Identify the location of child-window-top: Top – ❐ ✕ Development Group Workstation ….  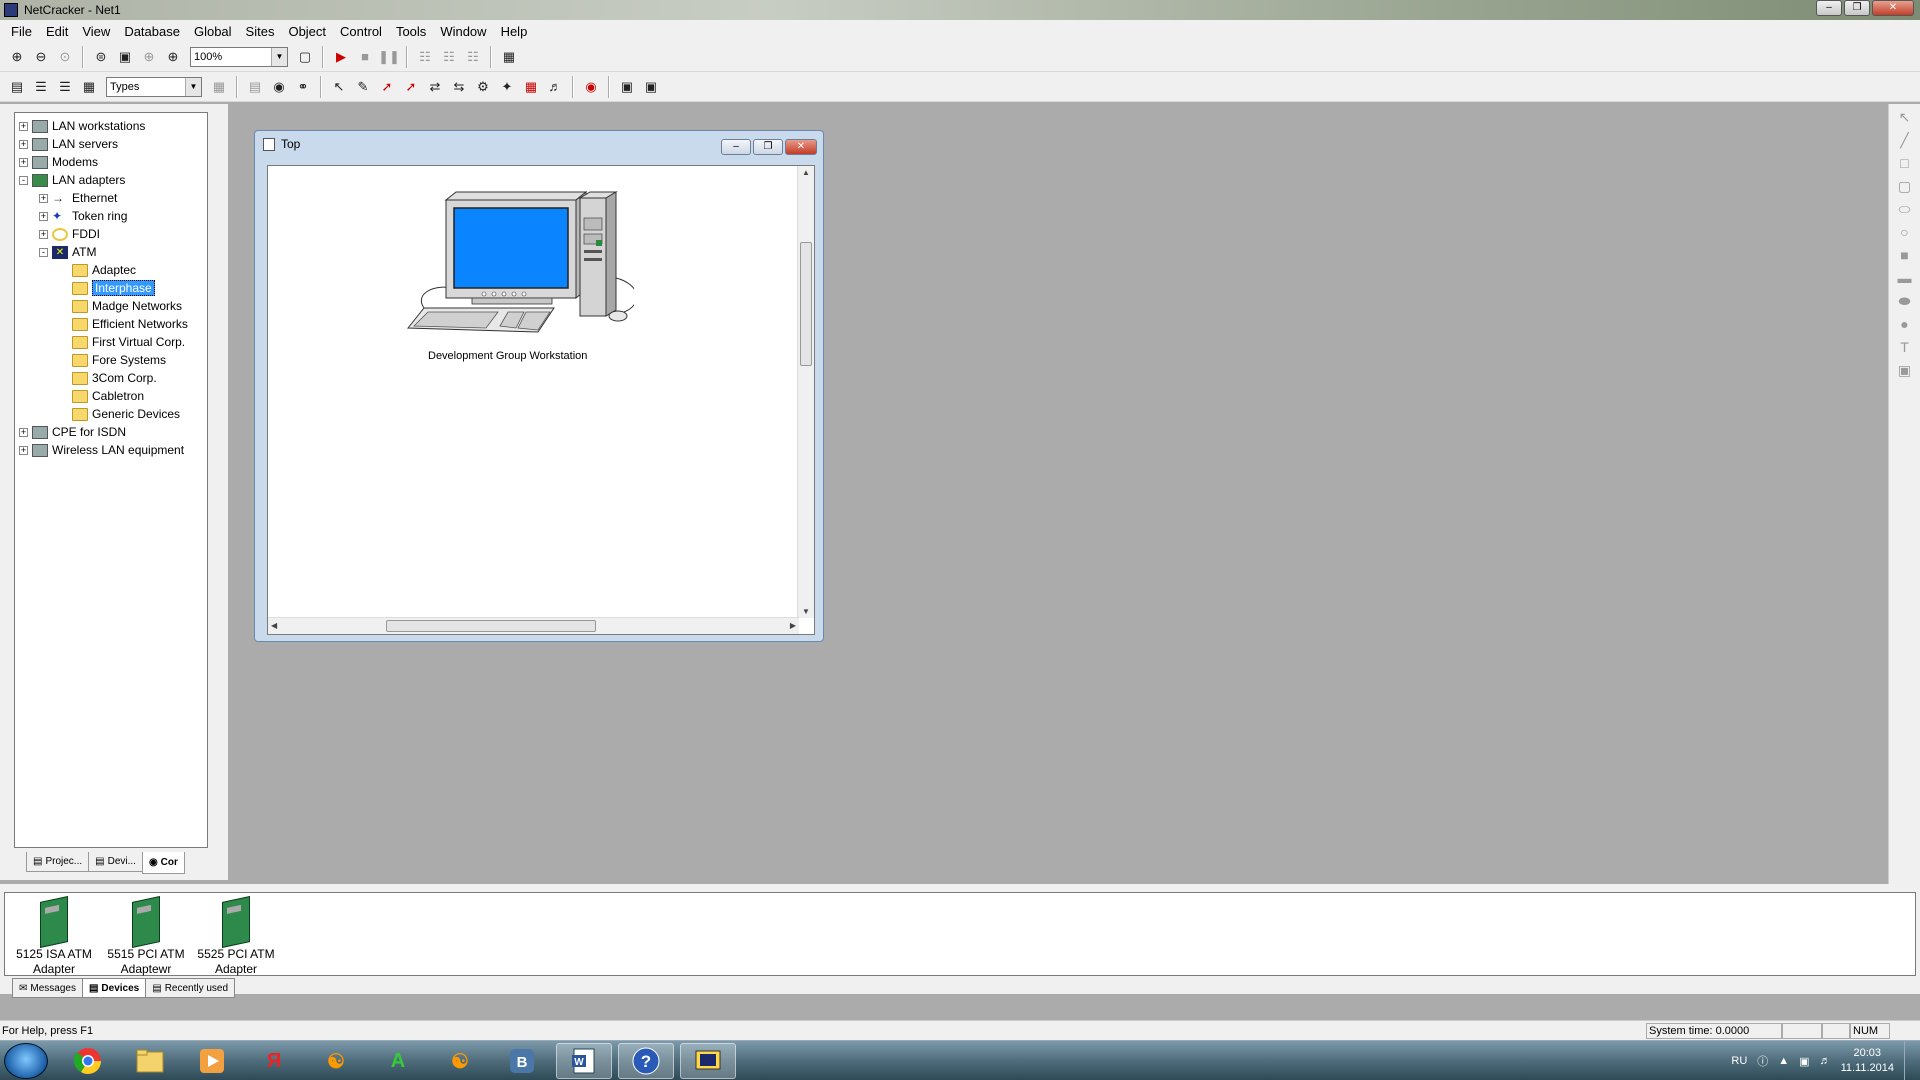
(539, 386).